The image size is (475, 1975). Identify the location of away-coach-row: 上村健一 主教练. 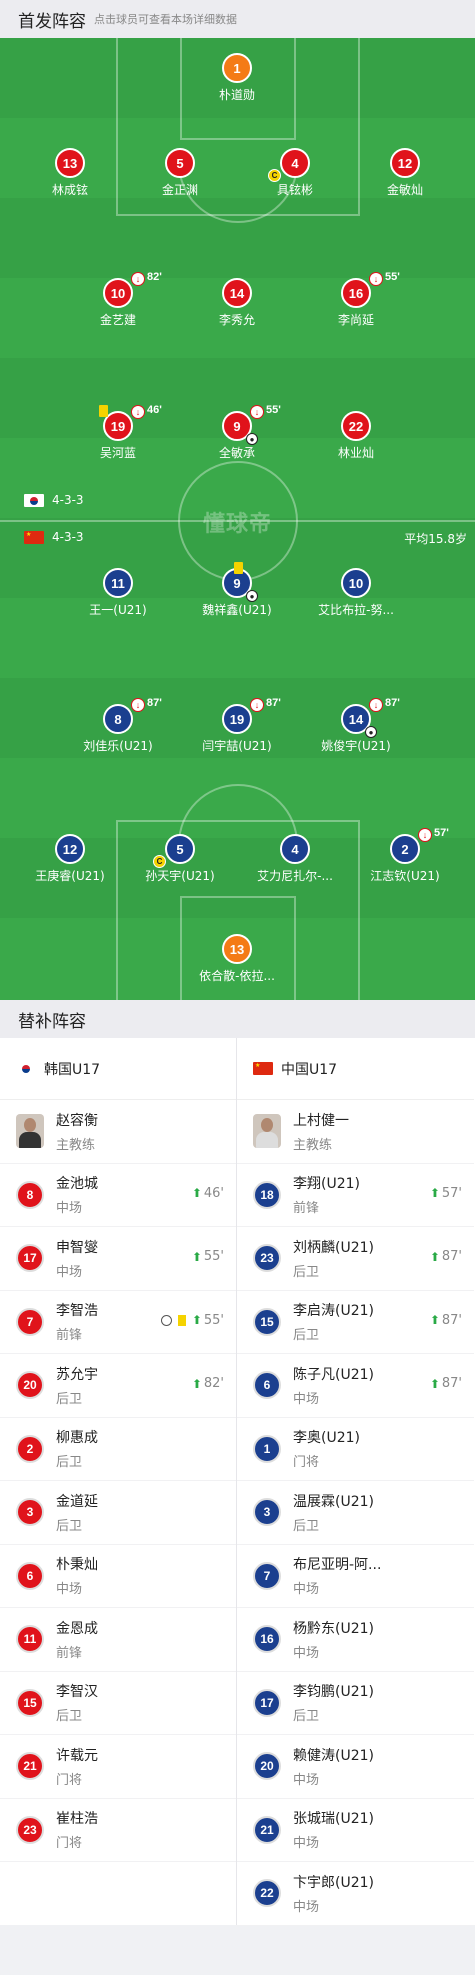
(355, 1132).